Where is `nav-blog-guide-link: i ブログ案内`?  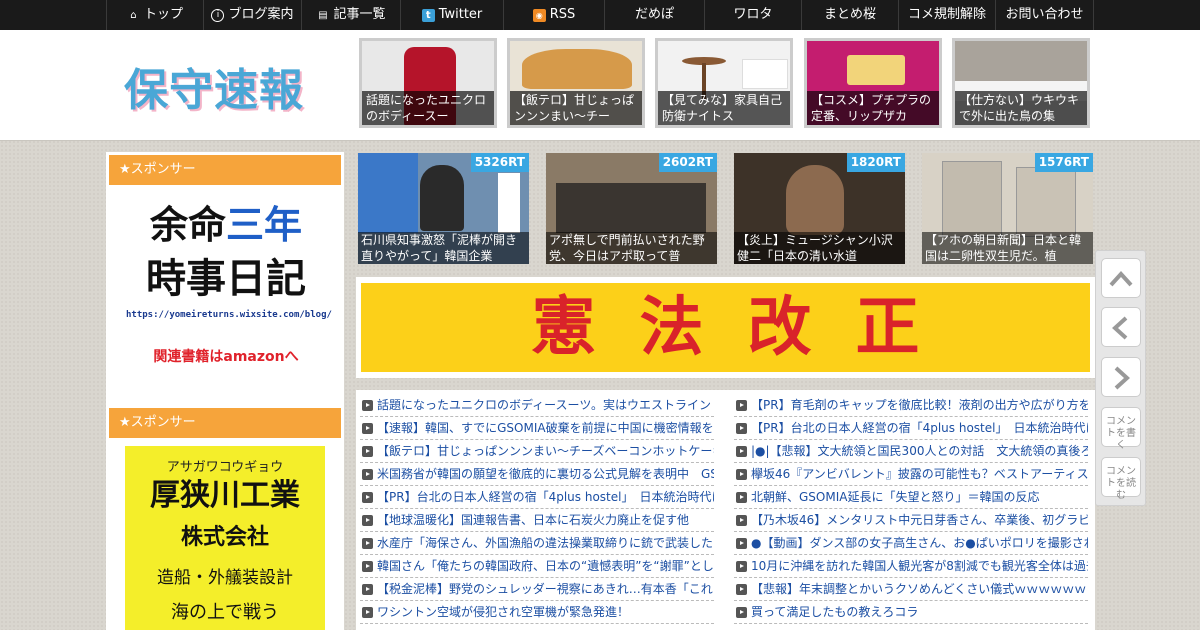 nav-blog-guide-link: i ブログ案内 is located at coordinates (252, 15).